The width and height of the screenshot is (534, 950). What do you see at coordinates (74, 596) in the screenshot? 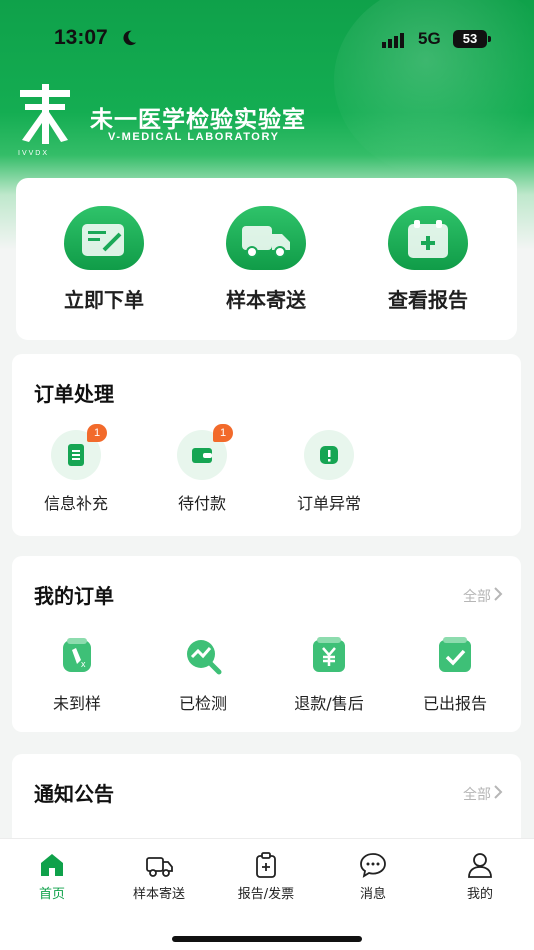
I see `section-title: 我的订单` at bounding box center [74, 596].